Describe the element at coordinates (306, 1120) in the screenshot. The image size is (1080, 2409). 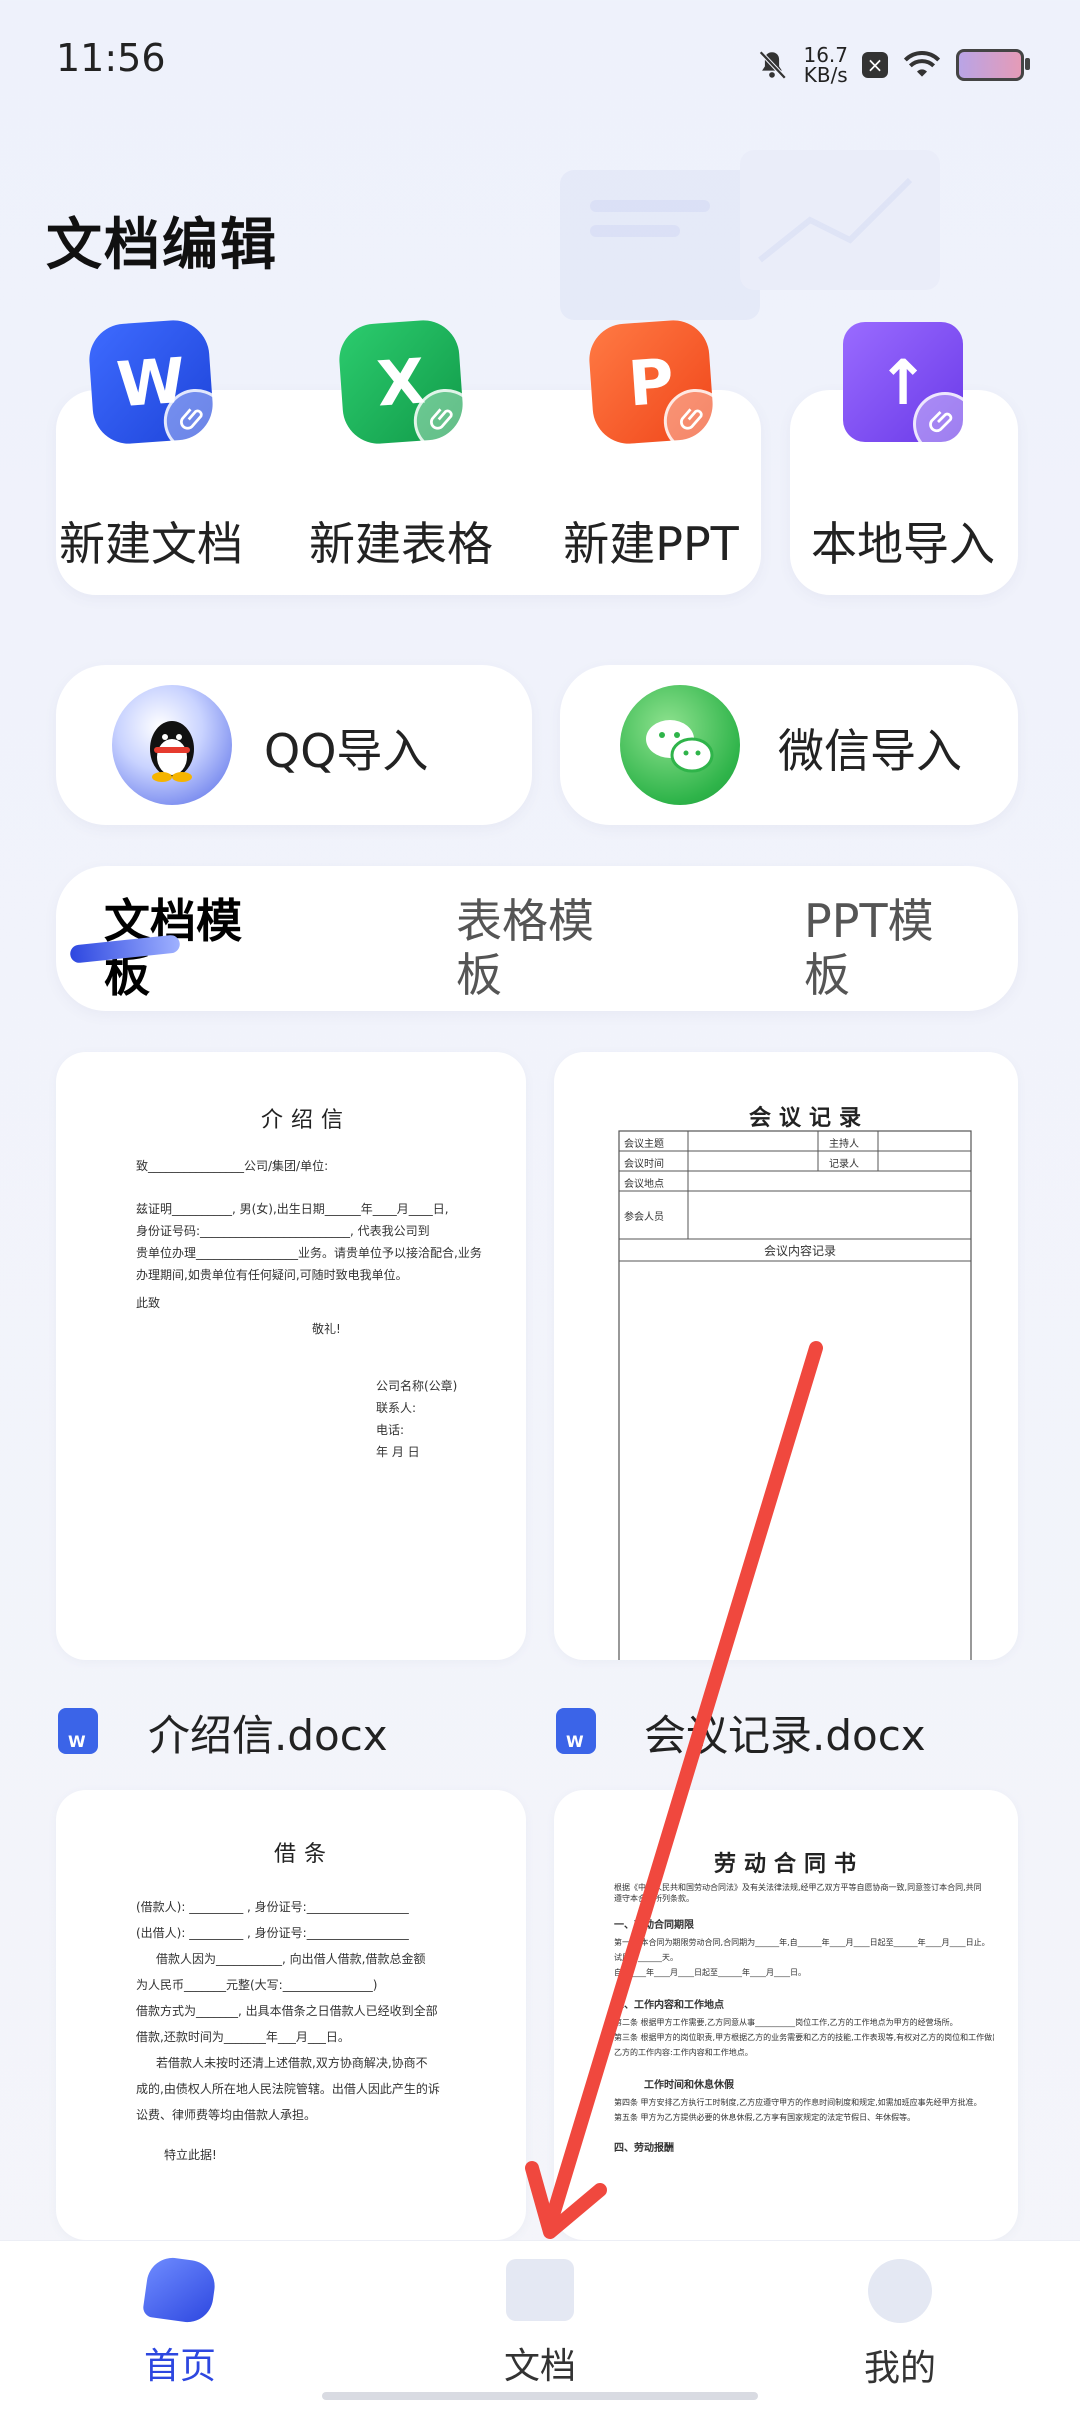
I see `template-doc-title: 介绍信` at that location.